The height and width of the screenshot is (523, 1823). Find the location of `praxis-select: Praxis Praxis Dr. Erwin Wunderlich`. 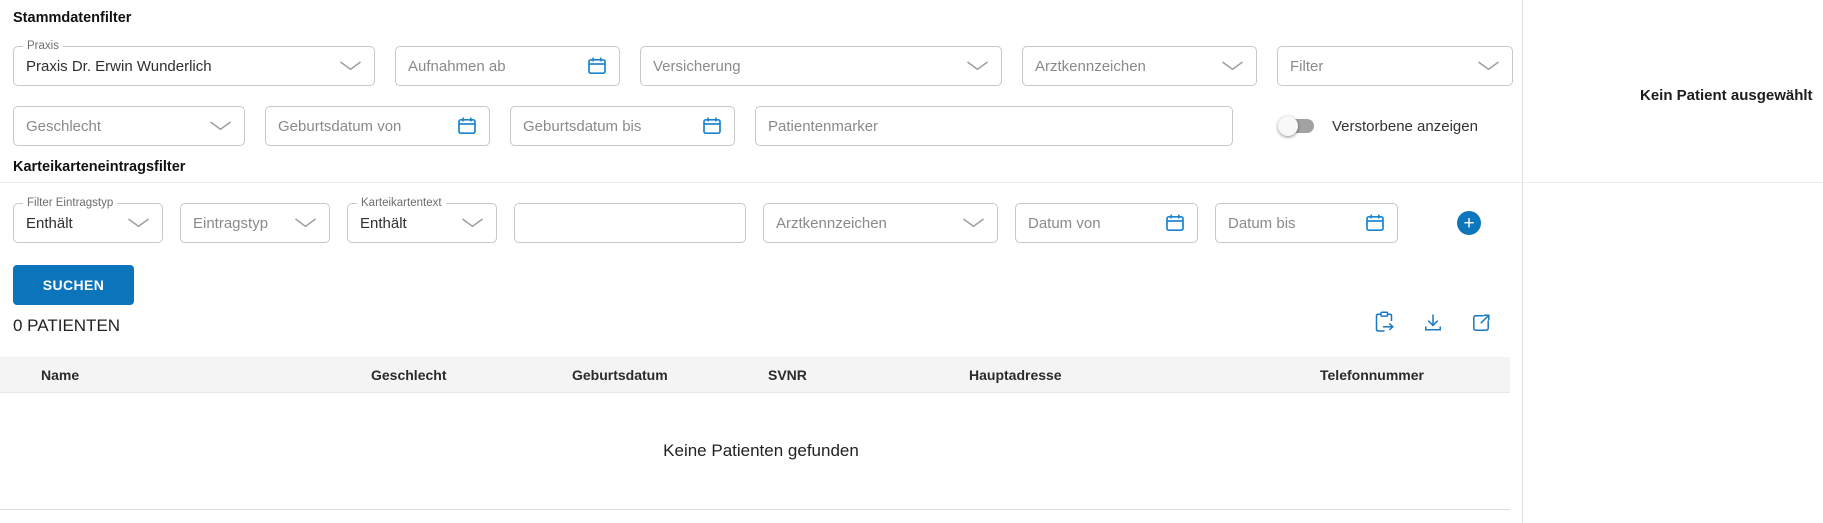

praxis-select: Praxis Praxis Dr. Erwin Wunderlich is located at coordinates (194, 63).